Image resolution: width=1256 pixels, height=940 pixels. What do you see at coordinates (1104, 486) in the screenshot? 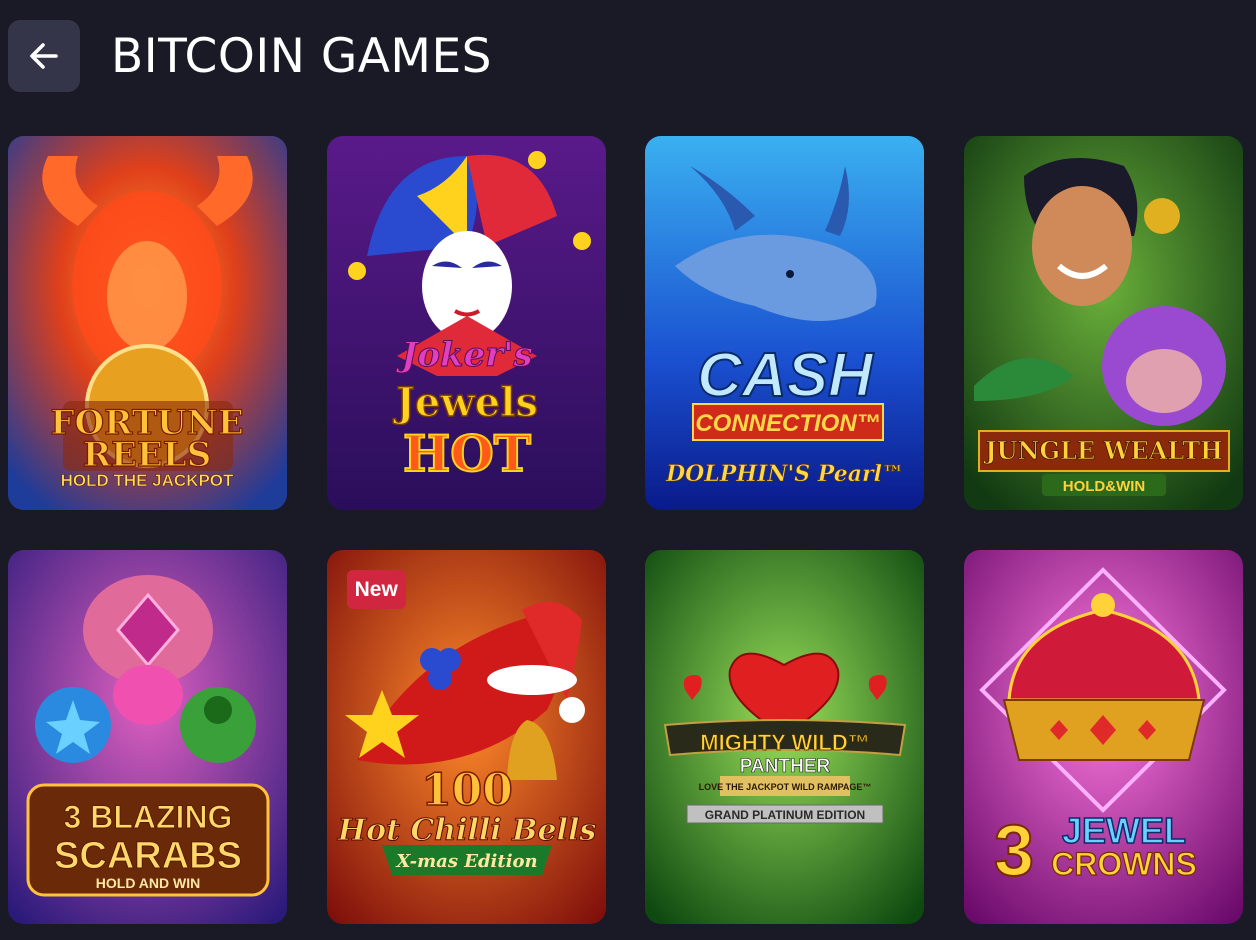
I see `game-tagline: HOLD&WIN` at bounding box center [1104, 486].